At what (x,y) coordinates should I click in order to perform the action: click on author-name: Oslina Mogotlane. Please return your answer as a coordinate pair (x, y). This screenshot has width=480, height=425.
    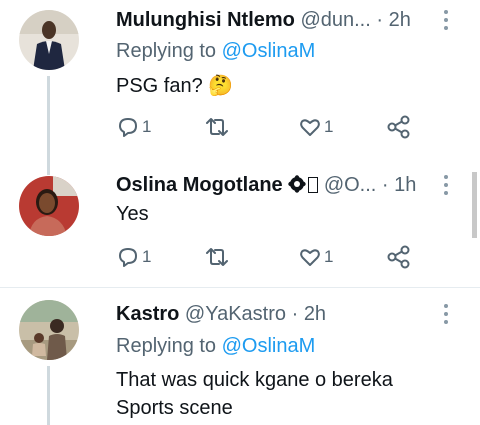
    Looking at the image, I should click on (199, 185).